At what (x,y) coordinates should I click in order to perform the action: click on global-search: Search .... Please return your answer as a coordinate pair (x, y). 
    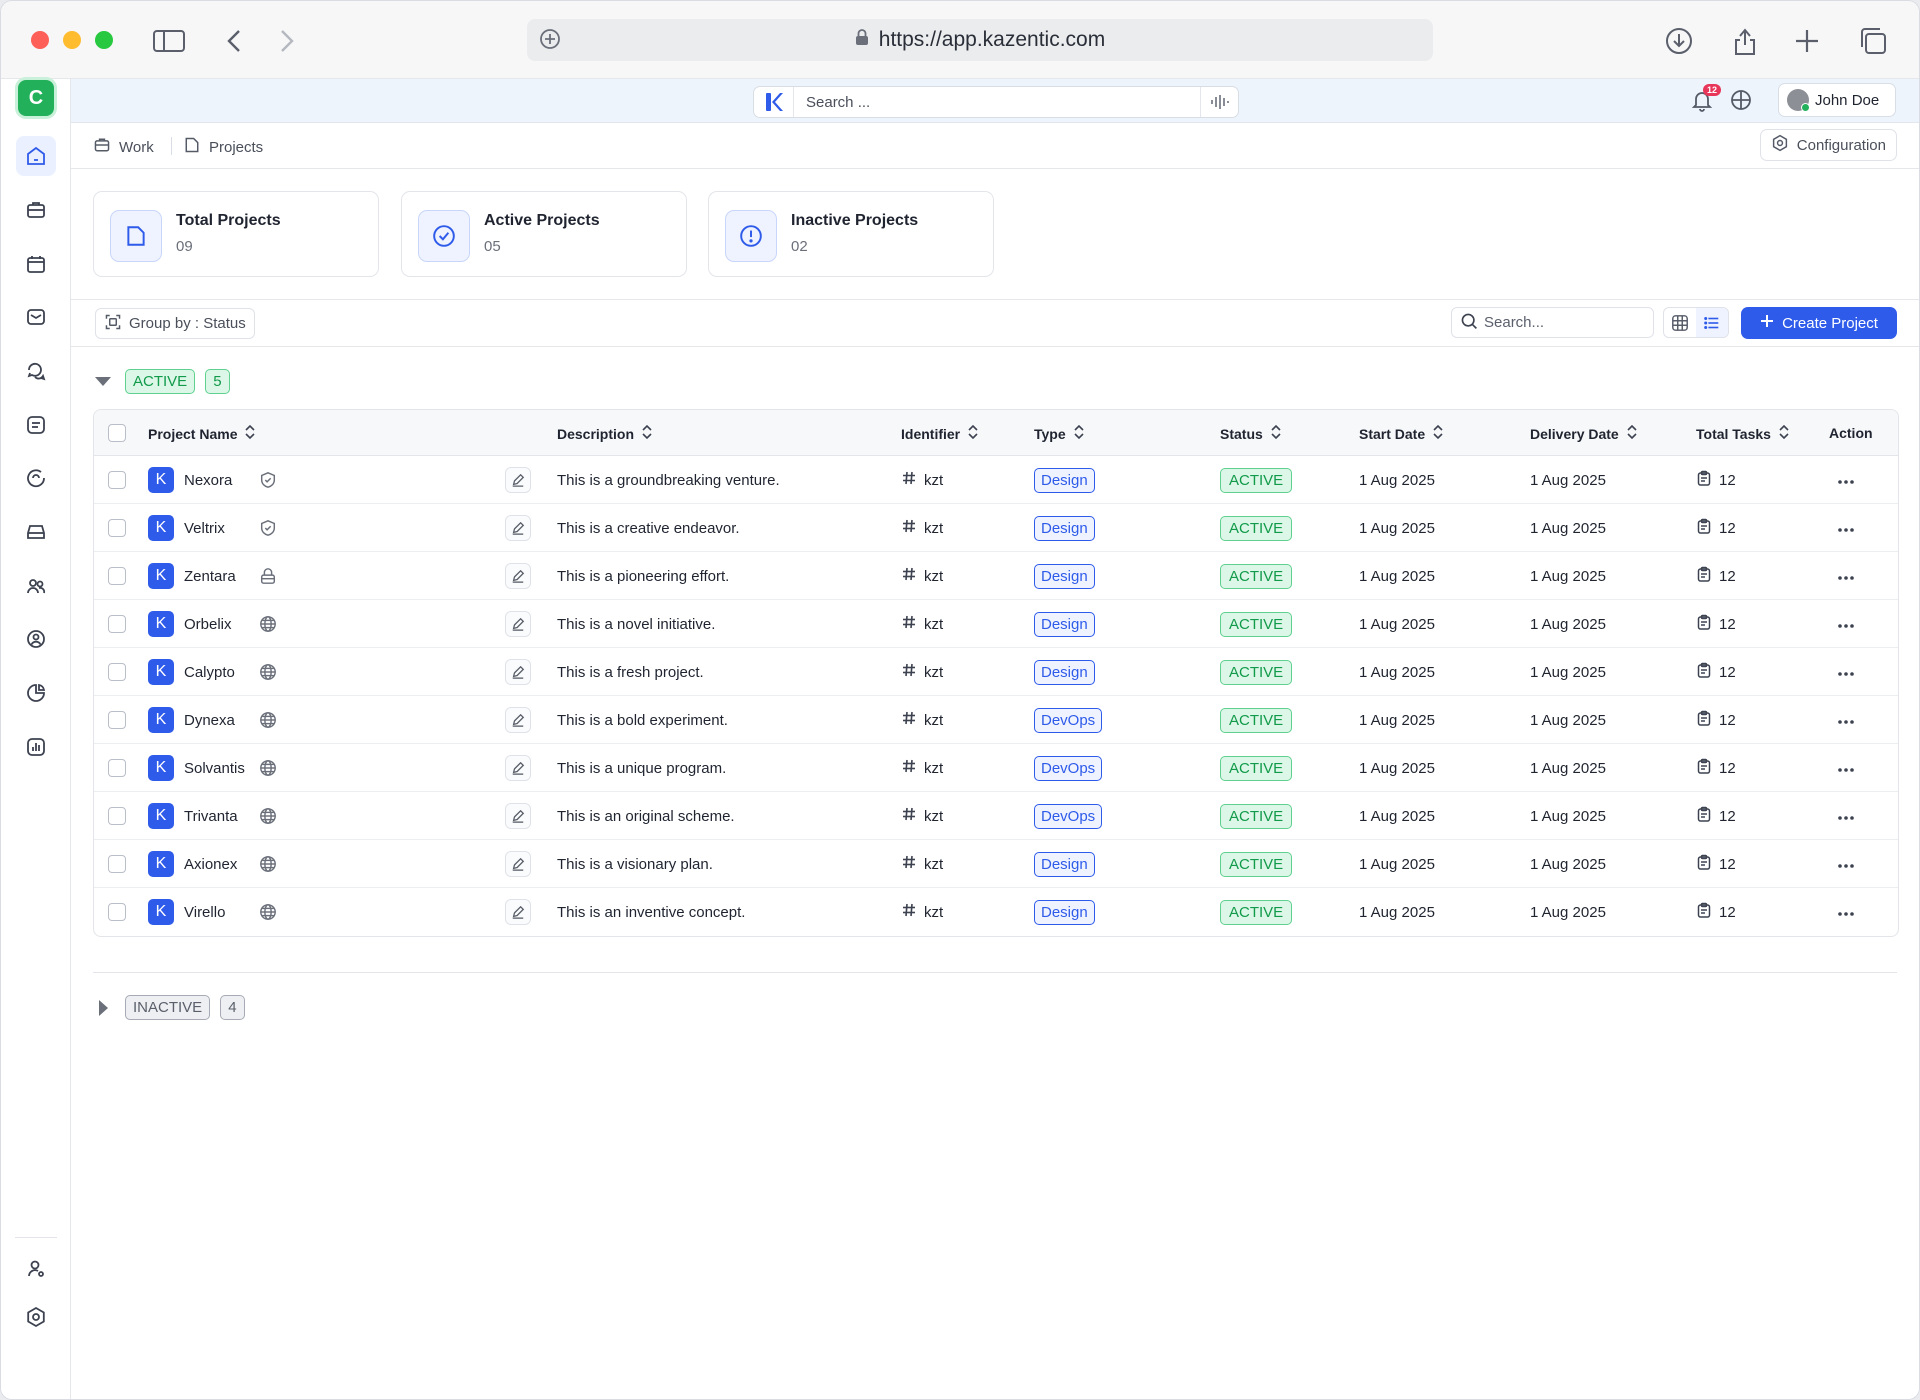
    Looking at the image, I should click on (996, 102).